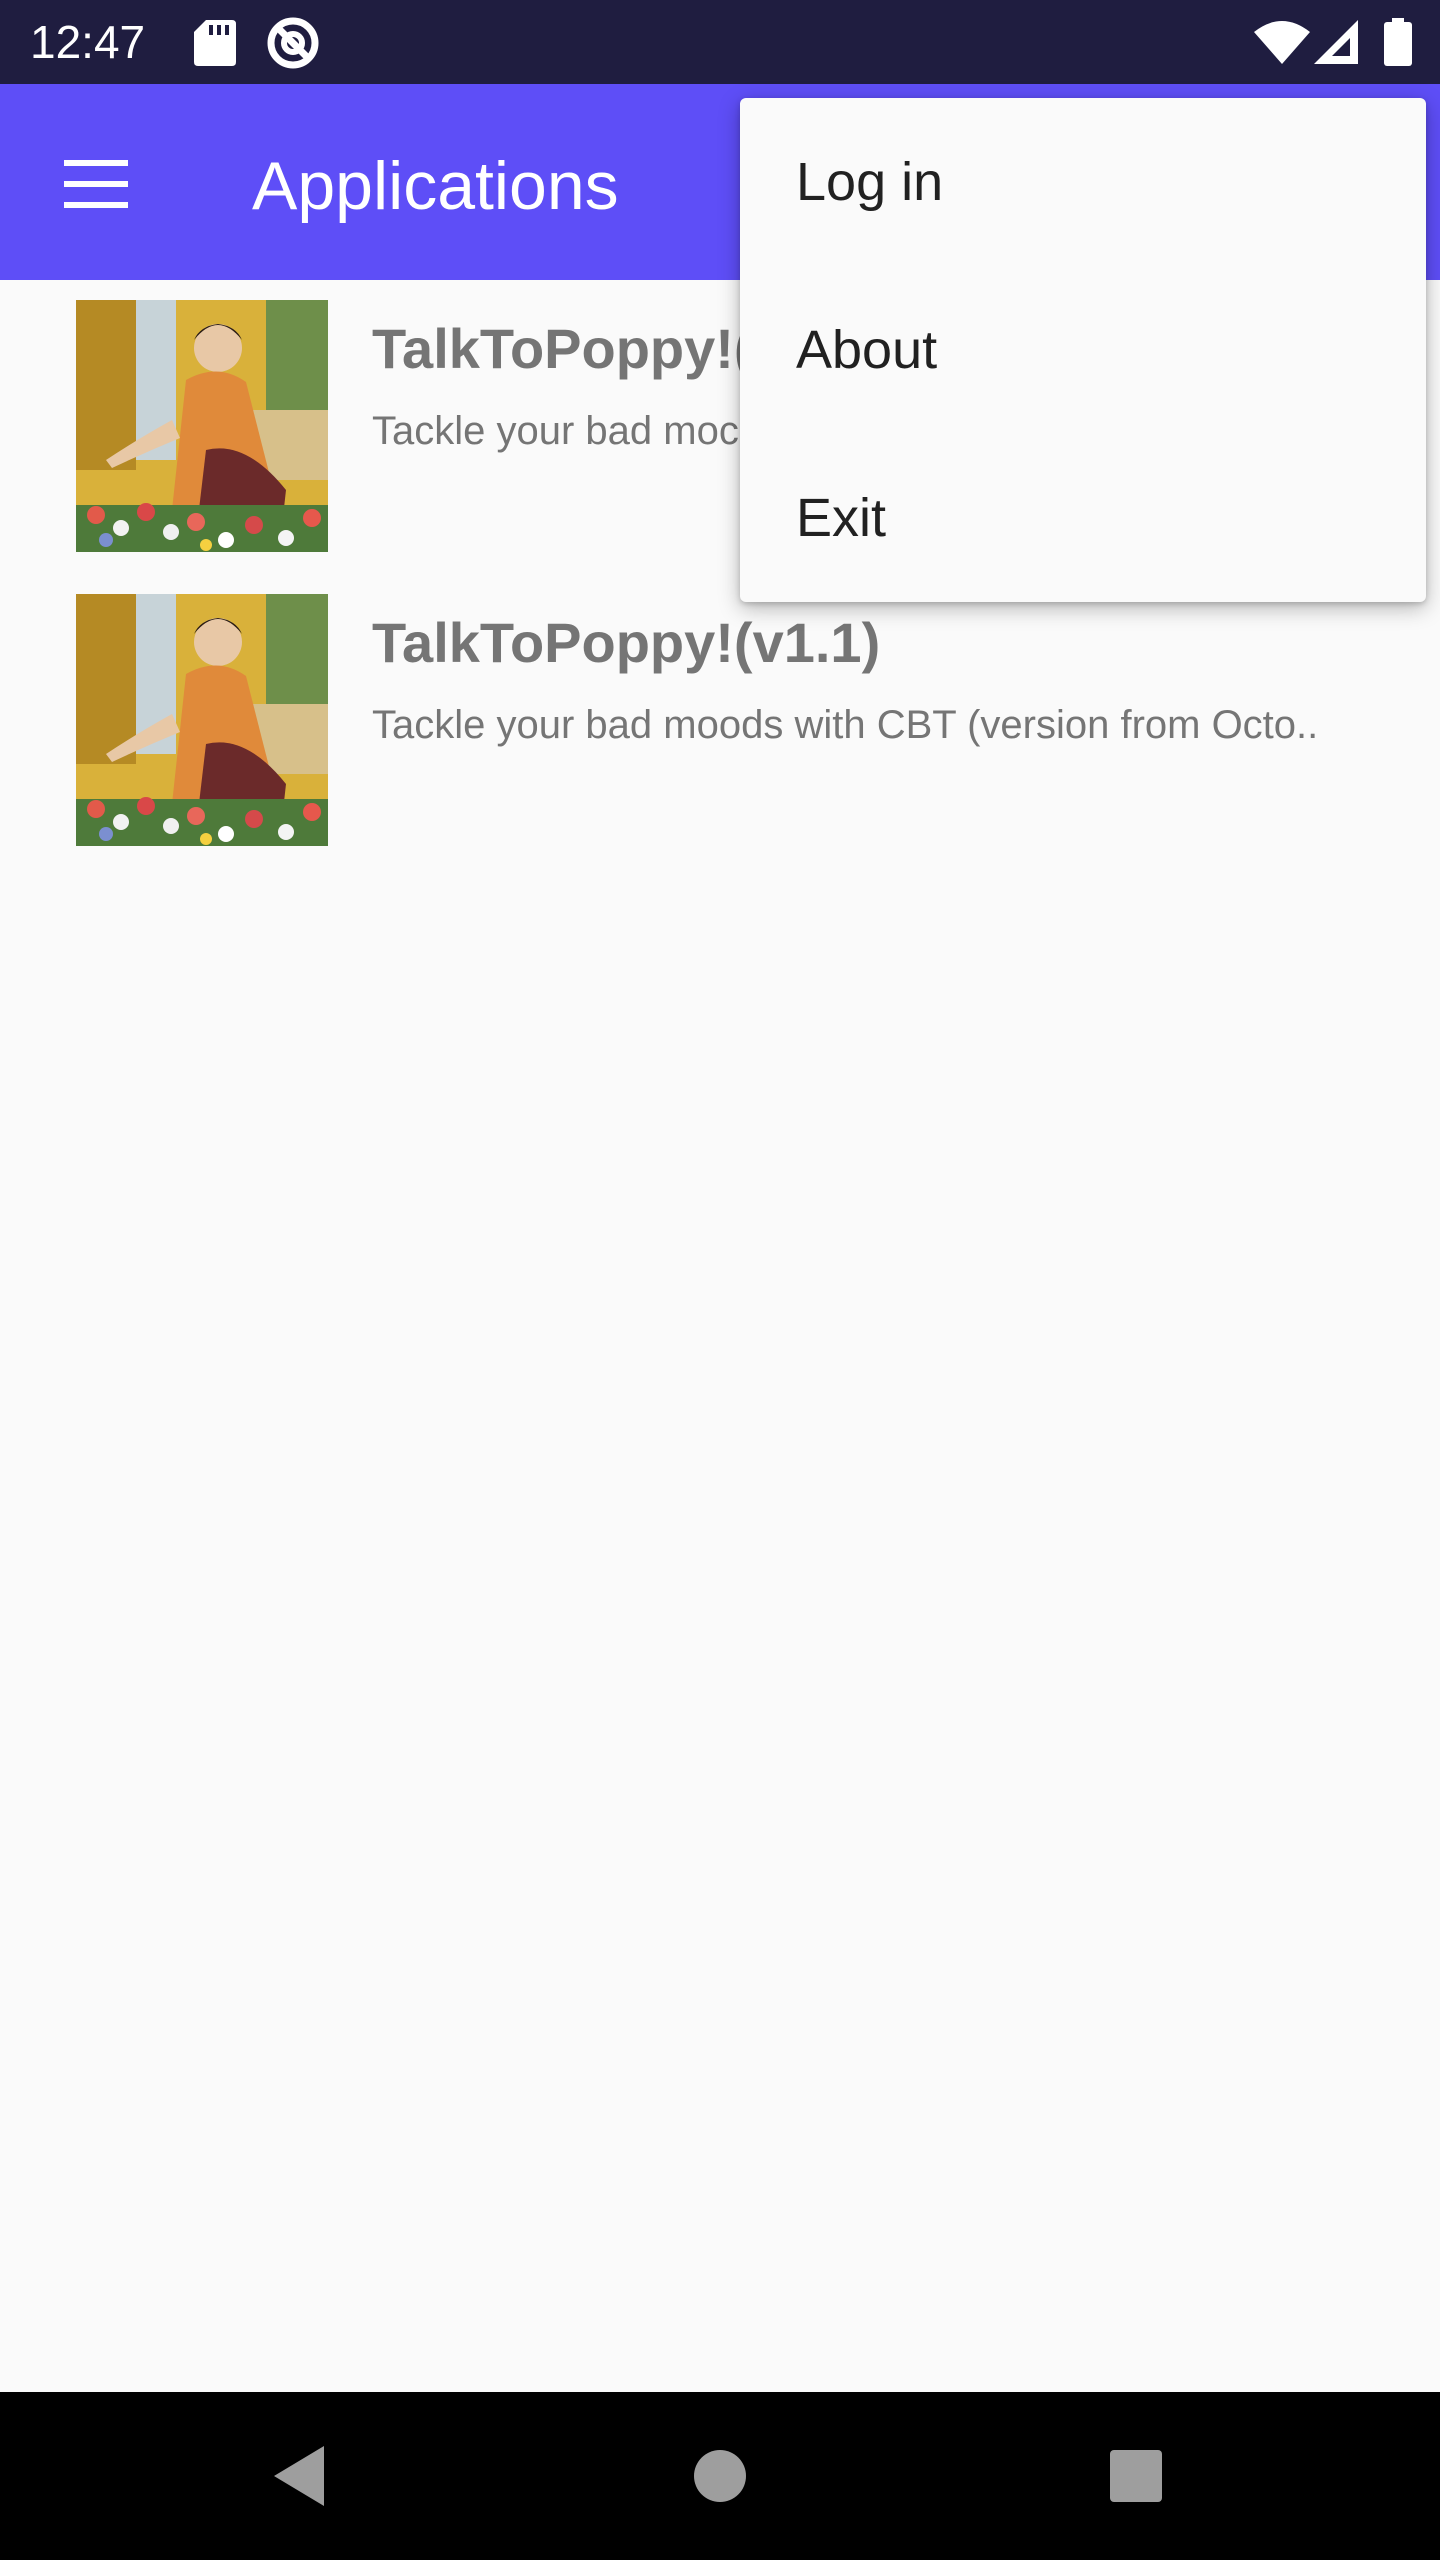 This screenshot has height=2560, width=1440. What do you see at coordinates (300, 2476) in the screenshot?
I see `back-icon` at bounding box center [300, 2476].